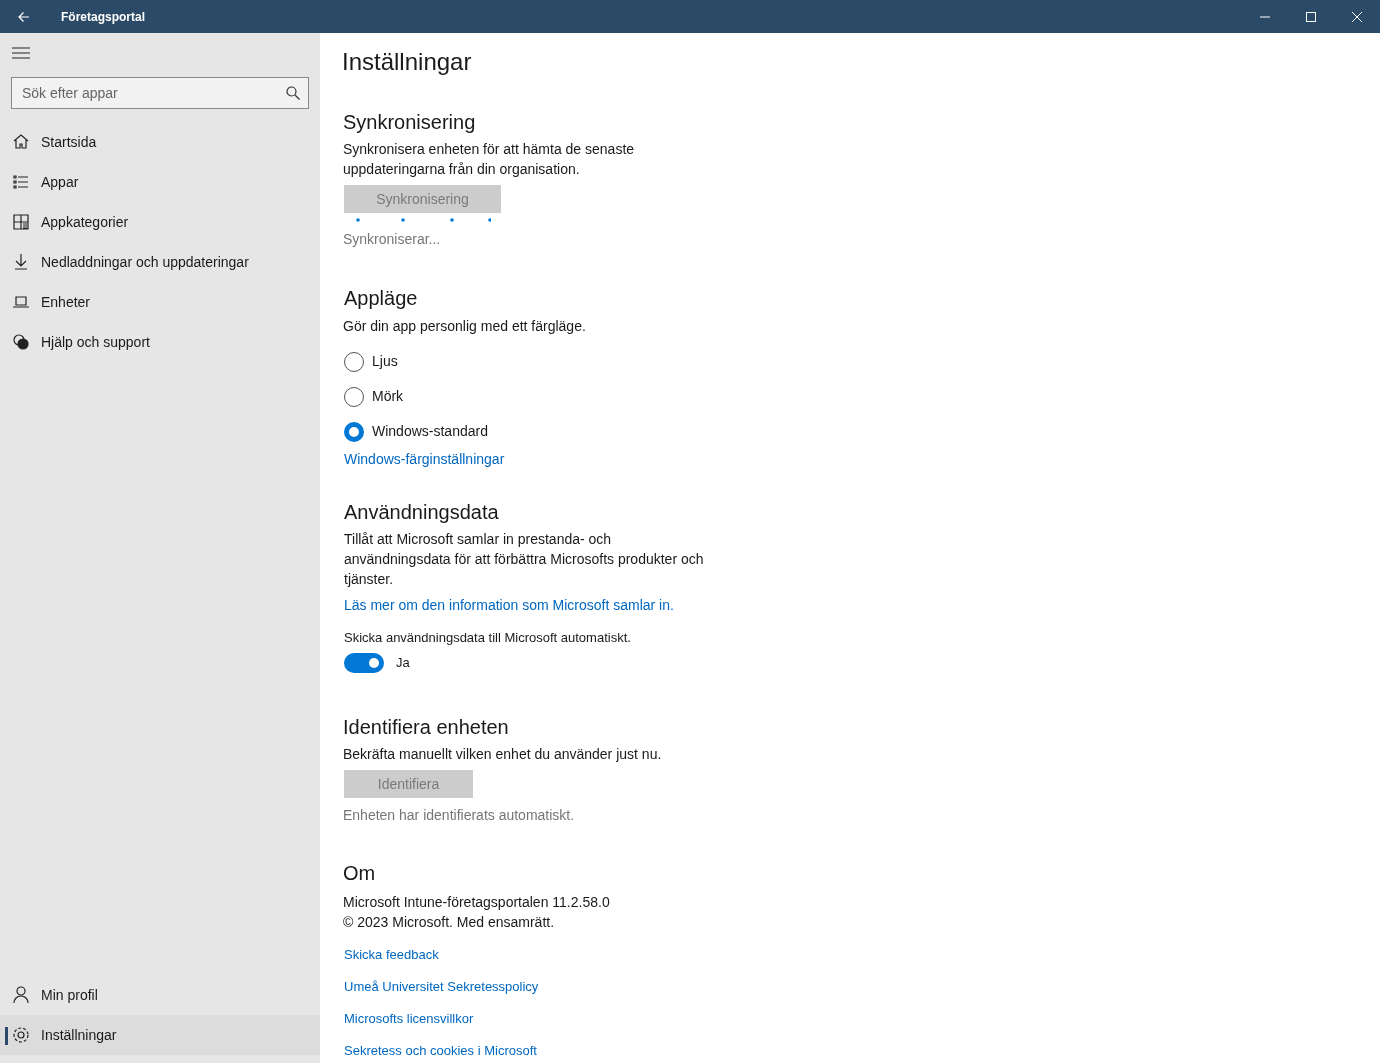  What do you see at coordinates (489, 159) in the screenshot?
I see `section-description: Synkronisera enheten för att hämta de senaste uppdateringarna från din organisation.` at bounding box center [489, 159].